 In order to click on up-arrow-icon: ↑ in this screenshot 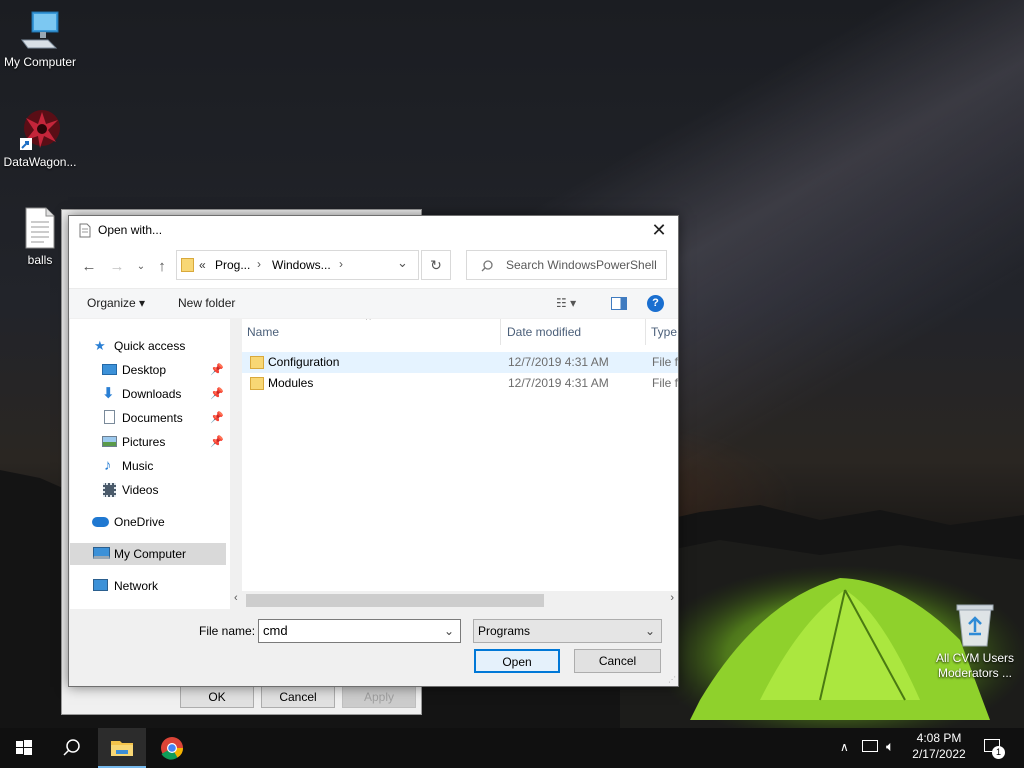, I will do `click(162, 267)`.